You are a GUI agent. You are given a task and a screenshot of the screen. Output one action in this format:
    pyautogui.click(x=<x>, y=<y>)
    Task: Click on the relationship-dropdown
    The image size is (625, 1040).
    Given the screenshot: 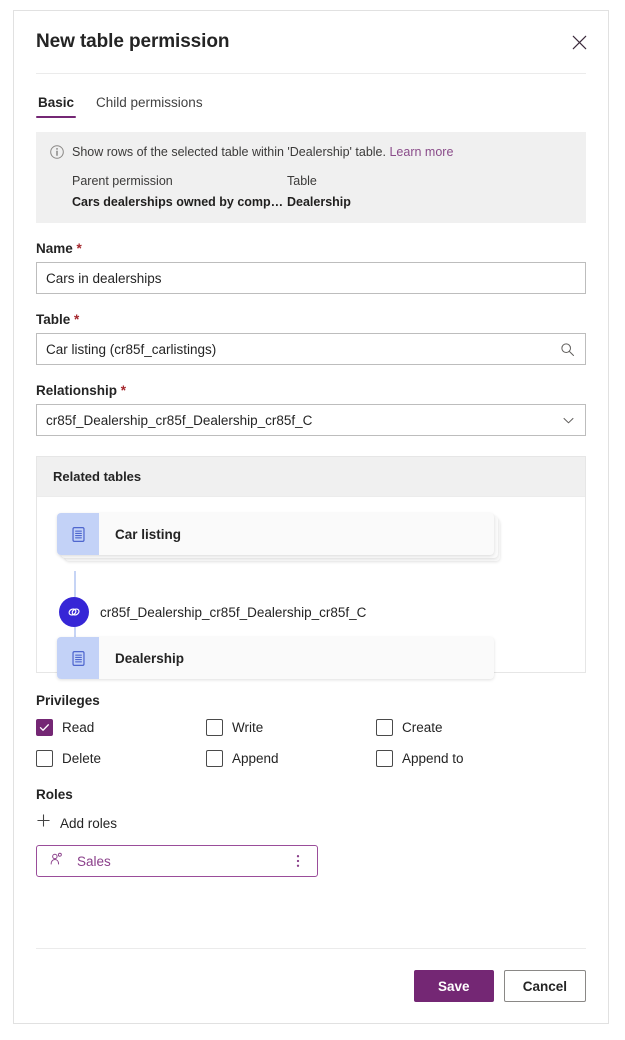 What is the action you would take?
    pyautogui.click(x=311, y=420)
    